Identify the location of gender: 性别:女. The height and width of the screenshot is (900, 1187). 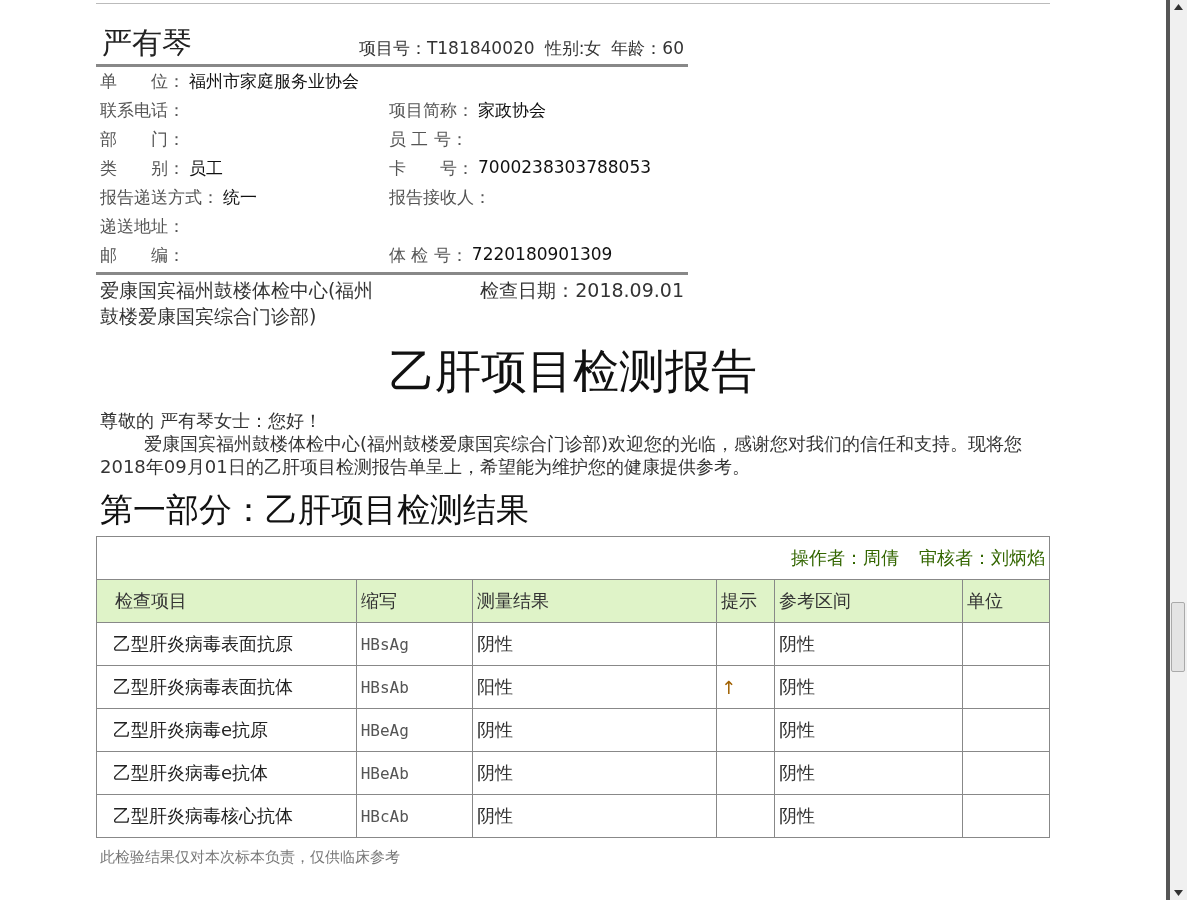
(573, 48).